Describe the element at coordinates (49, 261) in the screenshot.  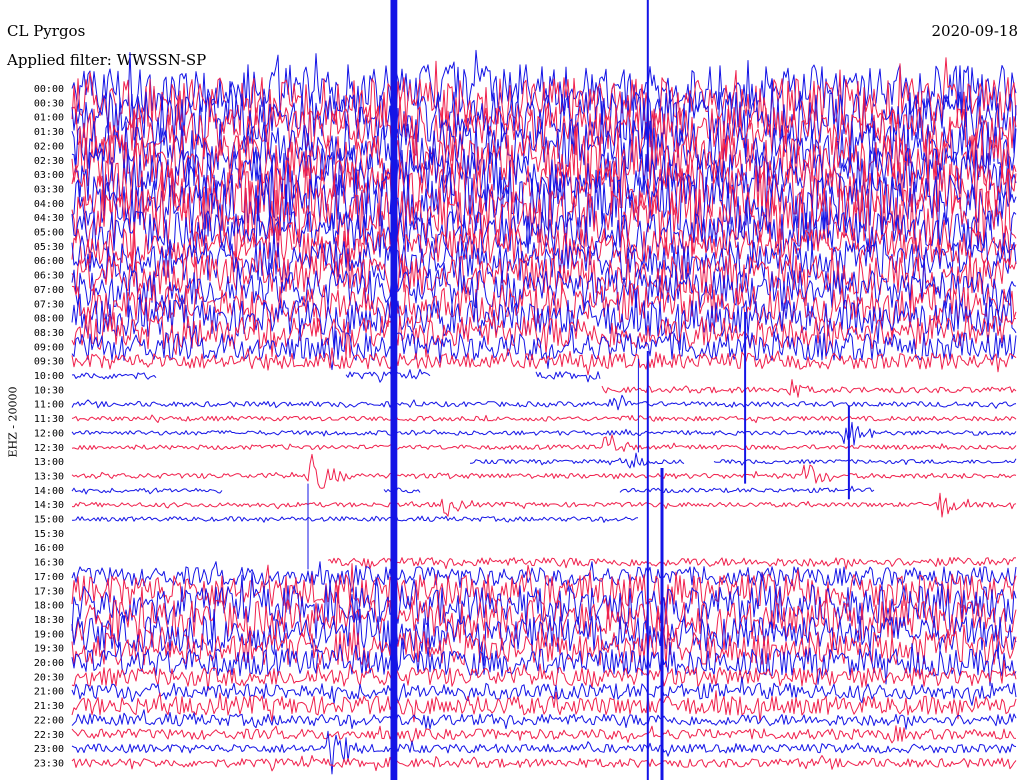
I see `tick-label: 06:00` at that location.